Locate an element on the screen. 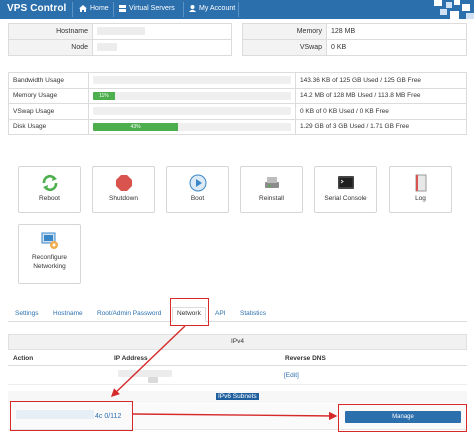 The height and width of the screenshot is (442, 474). reboot-button: Reboot is located at coordinates (49, 189).